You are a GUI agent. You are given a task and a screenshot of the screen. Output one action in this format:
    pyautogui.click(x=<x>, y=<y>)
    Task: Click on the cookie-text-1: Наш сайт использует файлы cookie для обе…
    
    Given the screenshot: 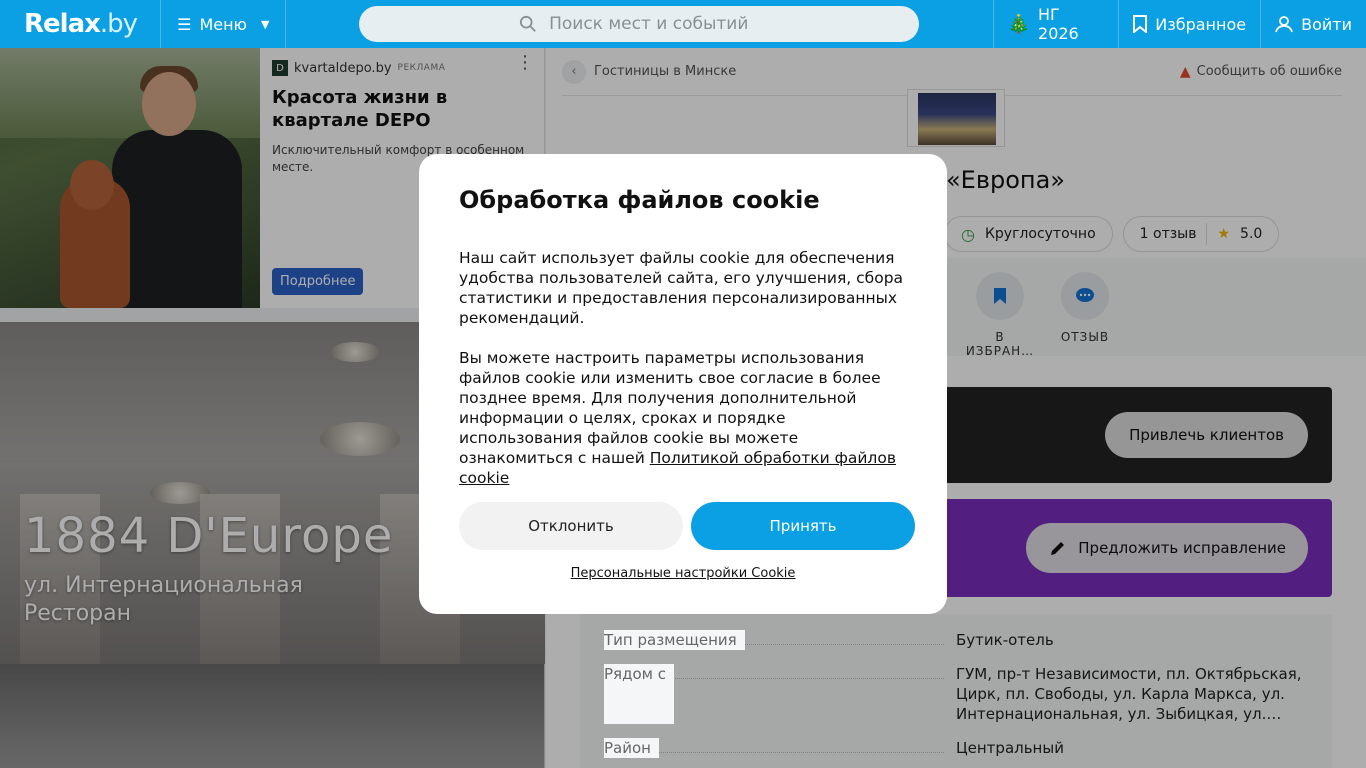 What is the action you would take?
    pyautogui.click(x=681, y=288)
    